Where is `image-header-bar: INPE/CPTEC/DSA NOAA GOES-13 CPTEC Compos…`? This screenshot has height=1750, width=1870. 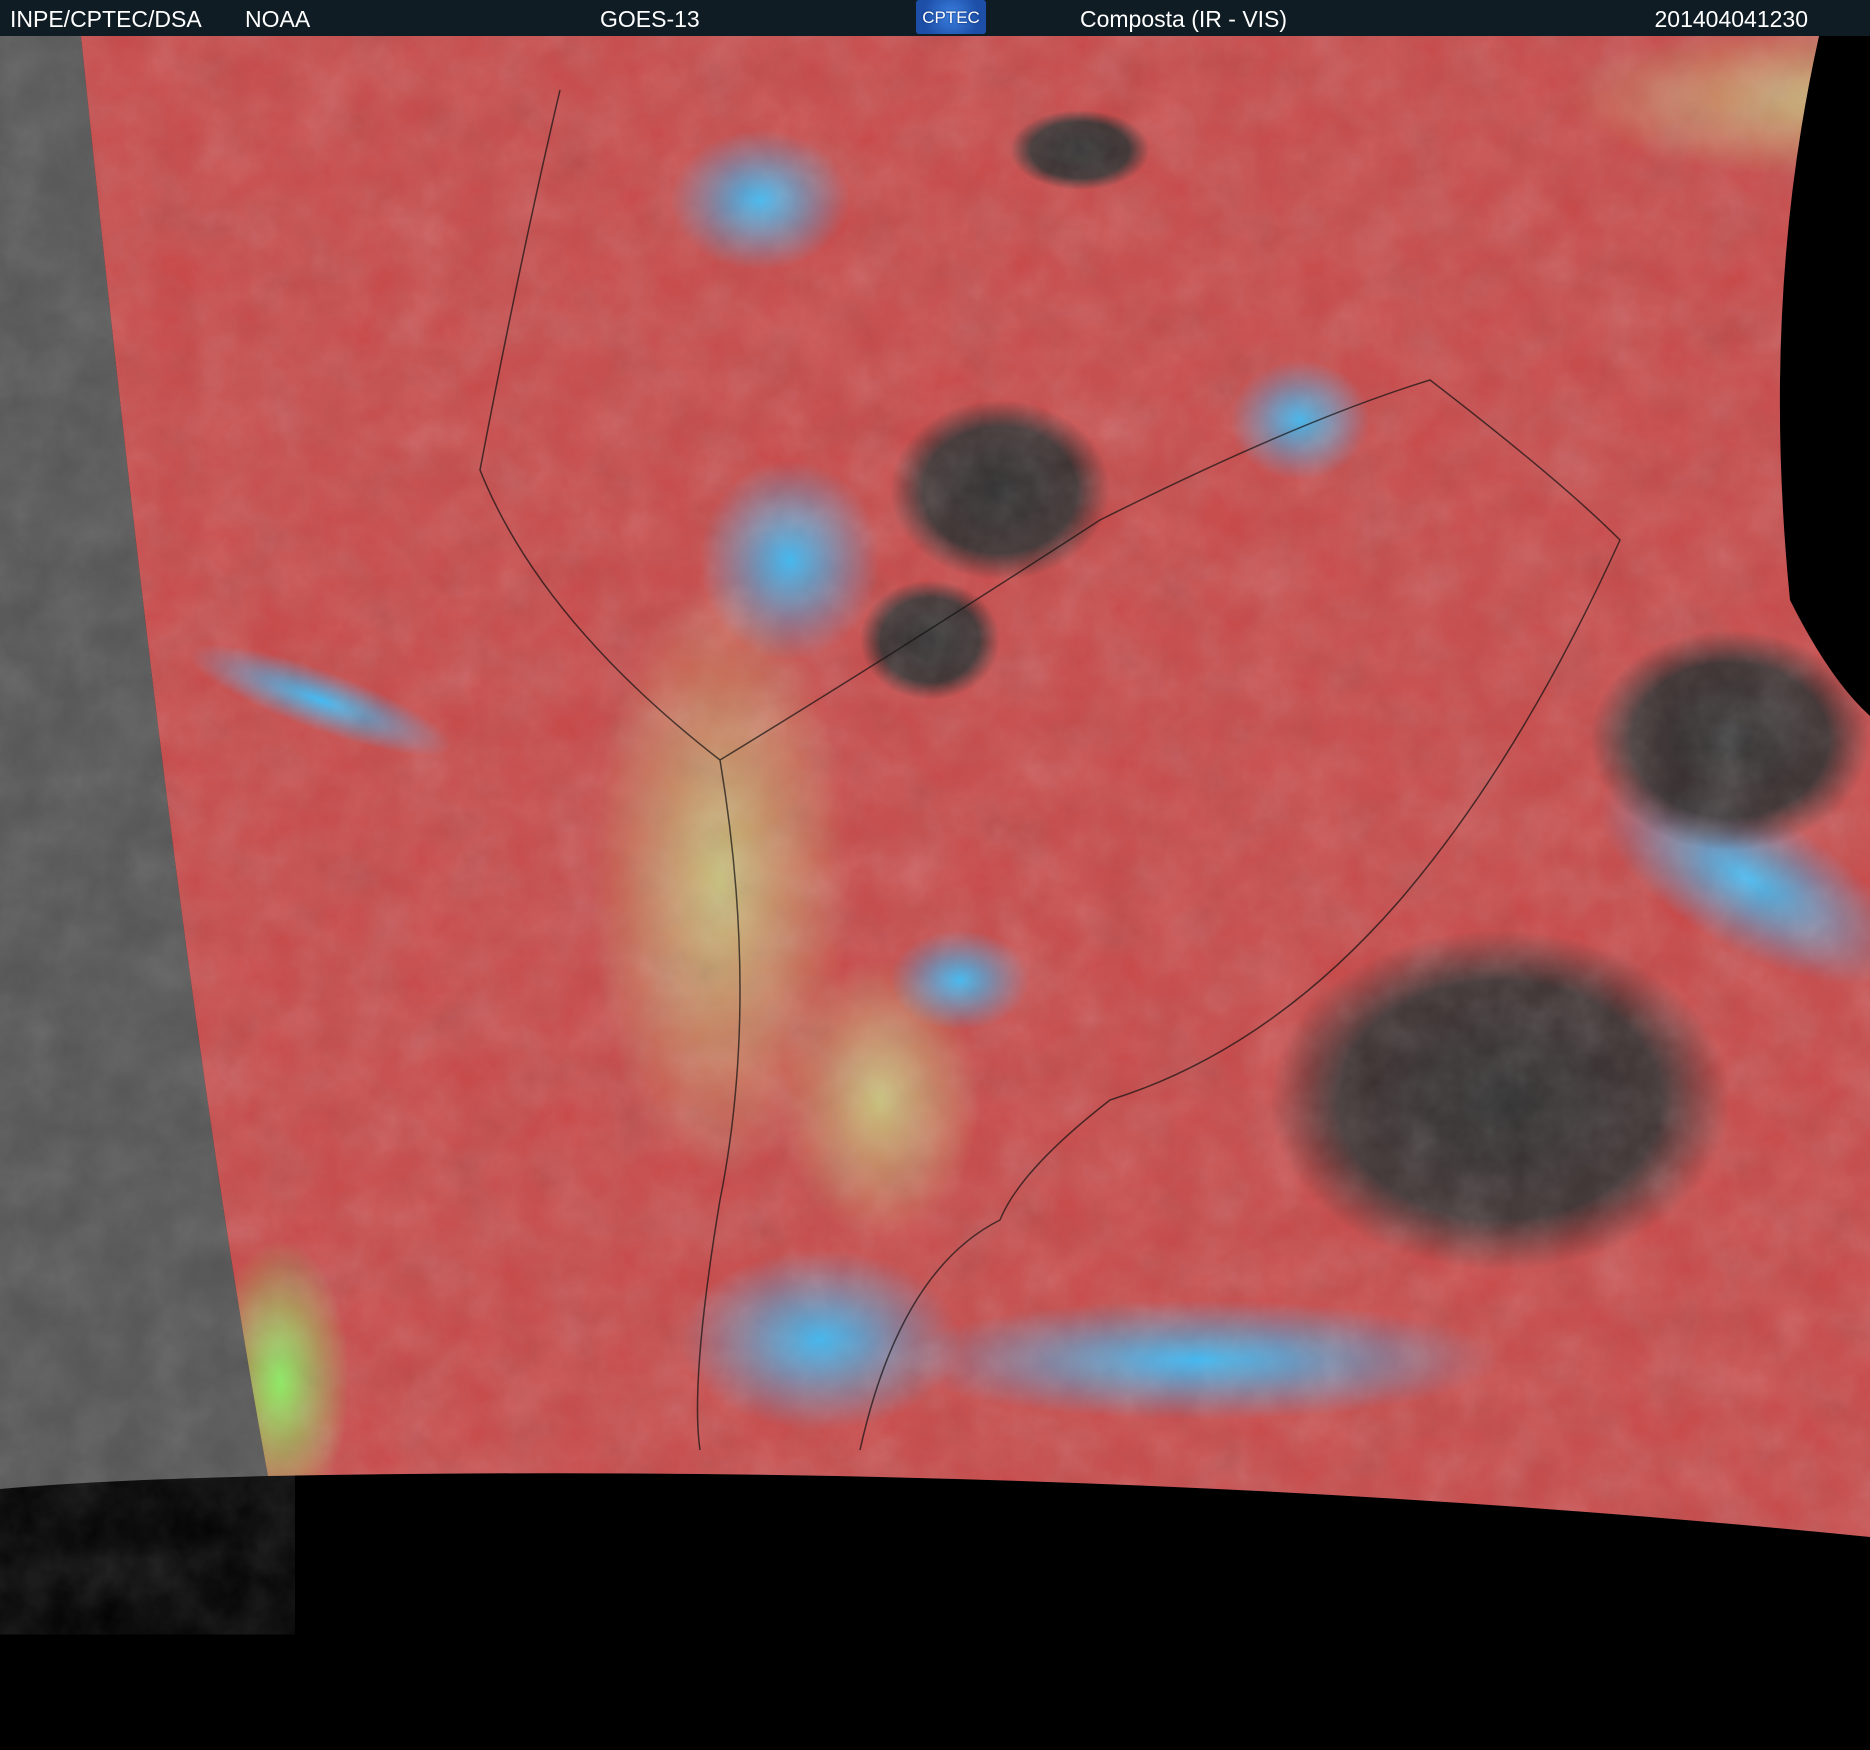
image-header-bar: INPE/CPTEC/DSA NOAA GOES-13 CPTEC Compos… is located at coordinates (935, 18).